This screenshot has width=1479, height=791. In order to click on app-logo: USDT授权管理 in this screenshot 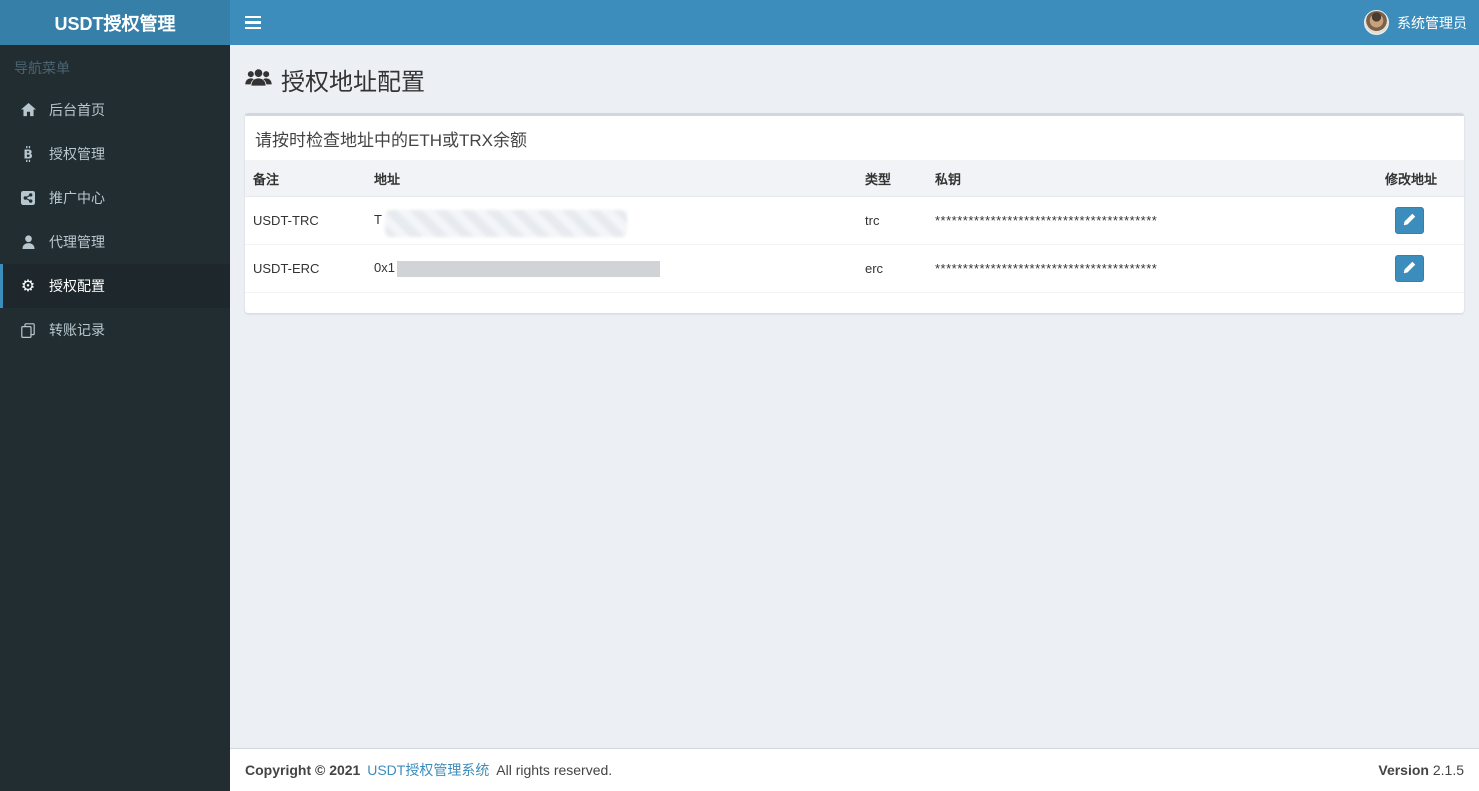, I will do `click(115, 22)`.